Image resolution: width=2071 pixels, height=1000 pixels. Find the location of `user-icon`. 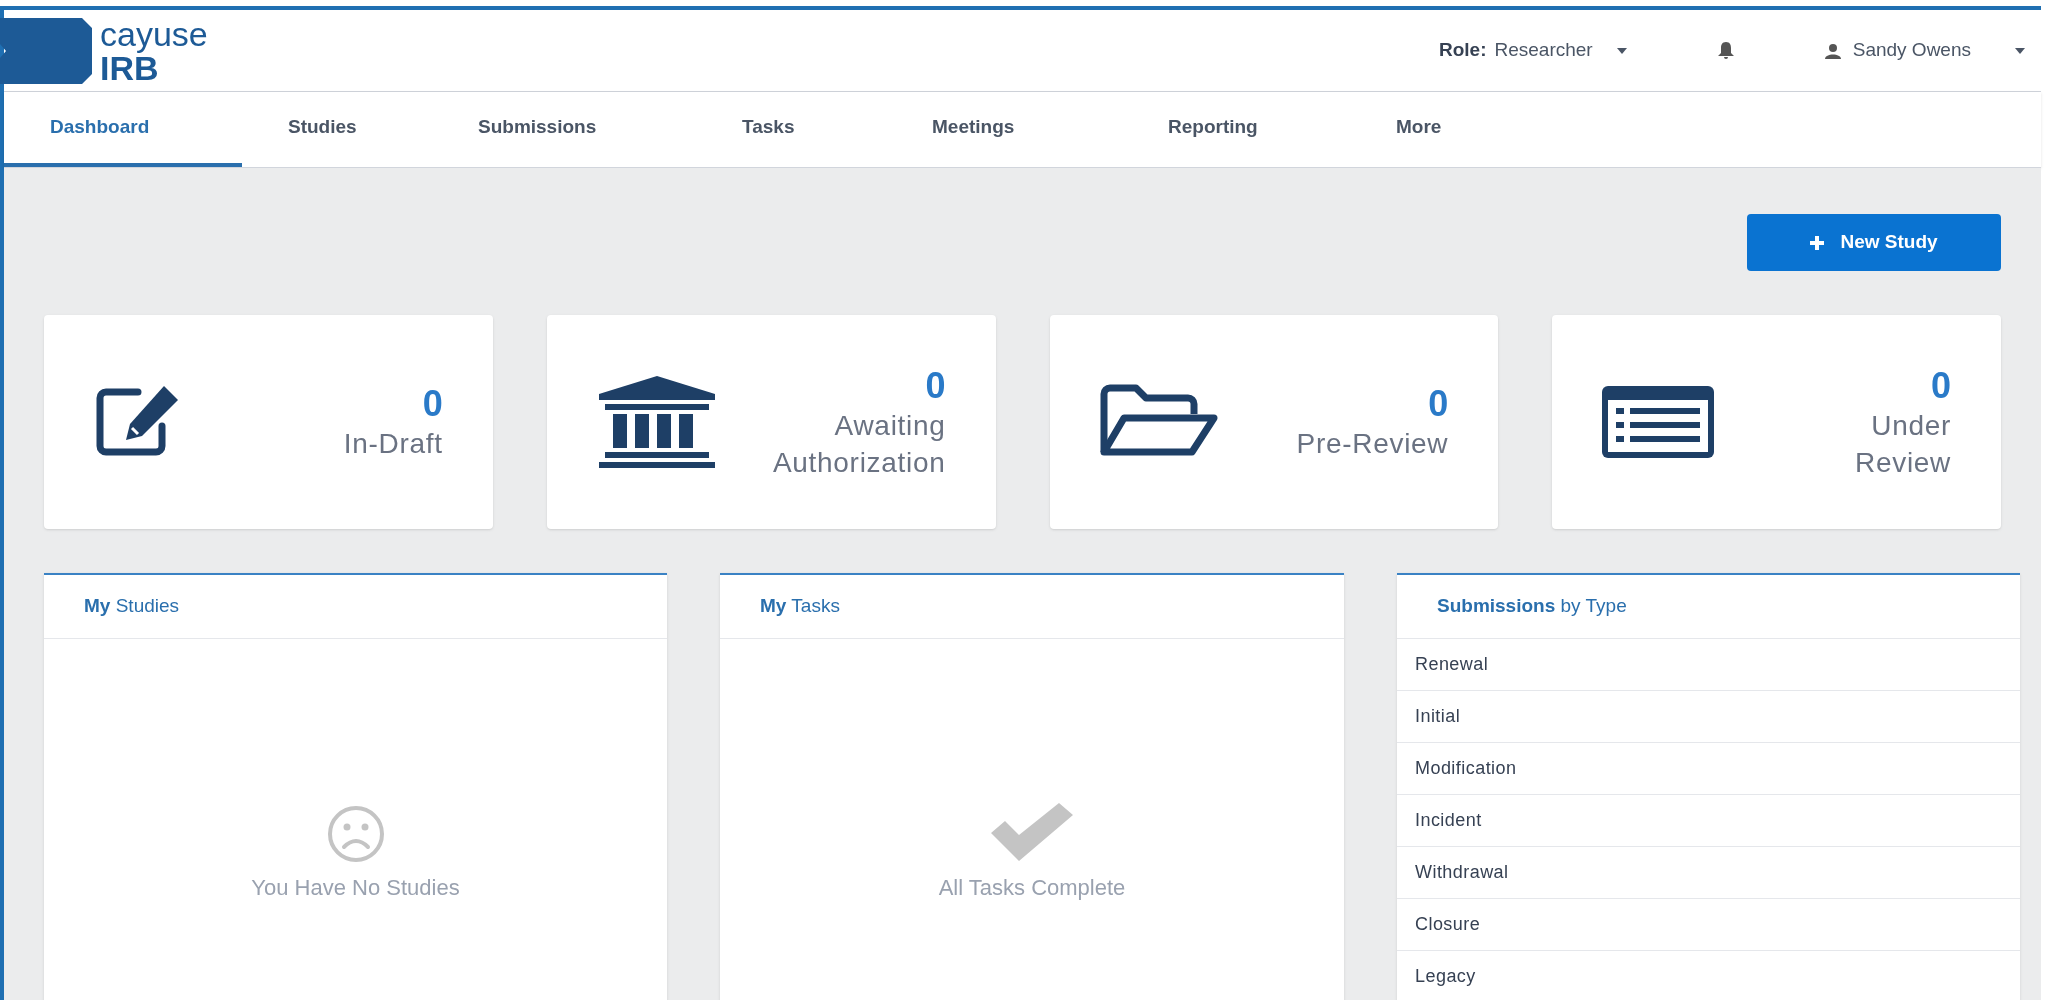

user-icon is located at coordinates (1832, 50).